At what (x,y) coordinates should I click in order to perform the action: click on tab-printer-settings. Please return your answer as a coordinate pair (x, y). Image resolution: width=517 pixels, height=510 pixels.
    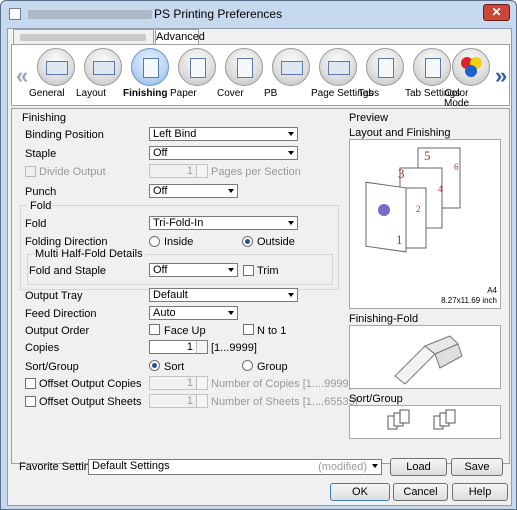
    Looking at the image, I should click on (83, 36).